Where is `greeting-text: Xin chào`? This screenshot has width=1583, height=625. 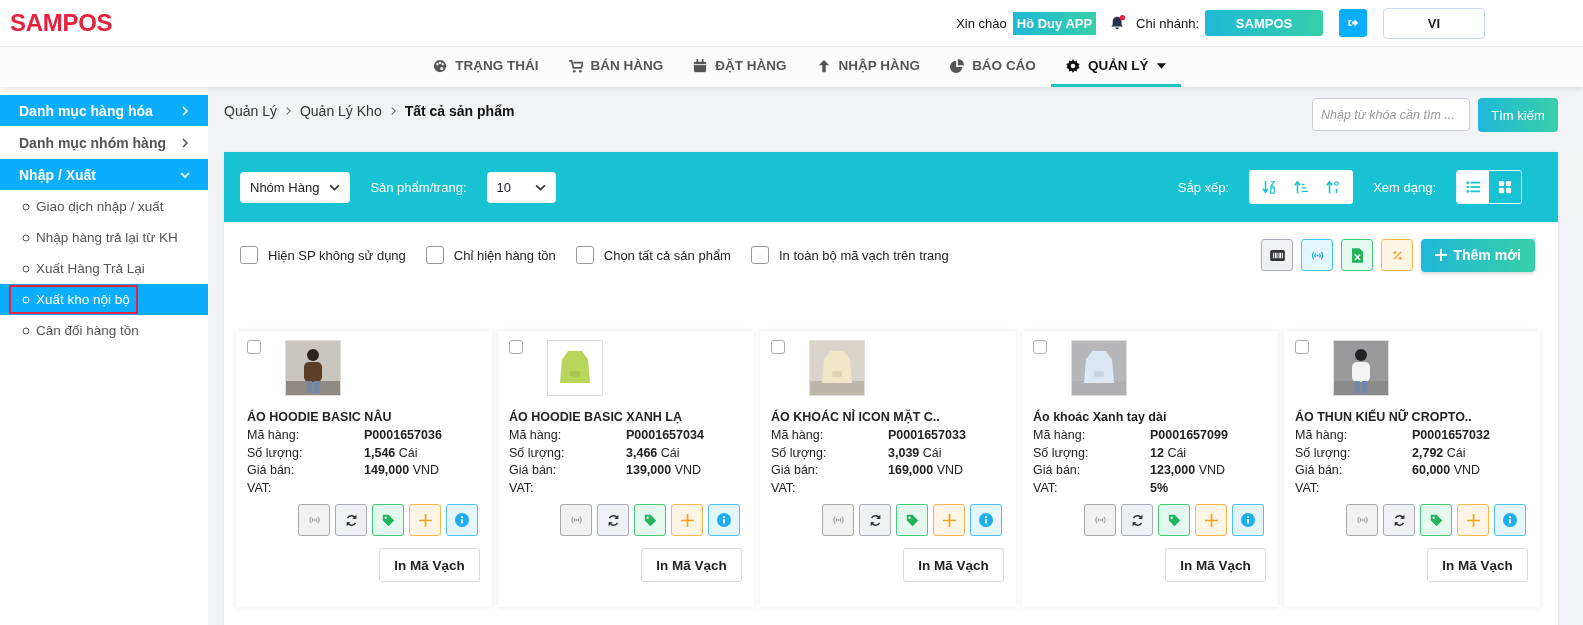 greeting-text: Xin chào is located at coordinates (981, 23).